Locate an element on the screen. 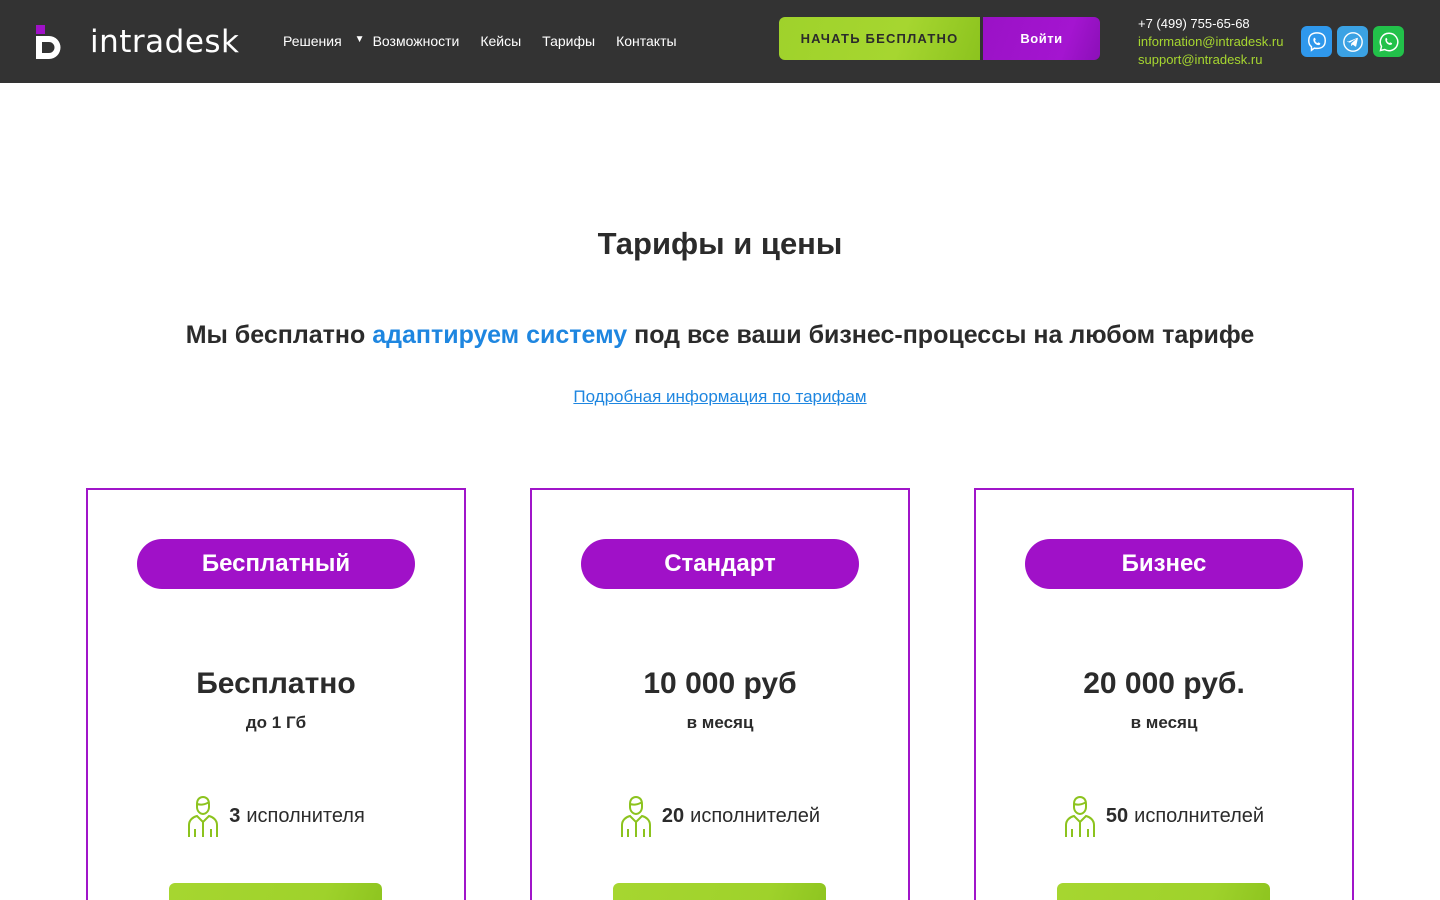  email-support: support@intradesk.ru is located at coordinates (1210, 60).